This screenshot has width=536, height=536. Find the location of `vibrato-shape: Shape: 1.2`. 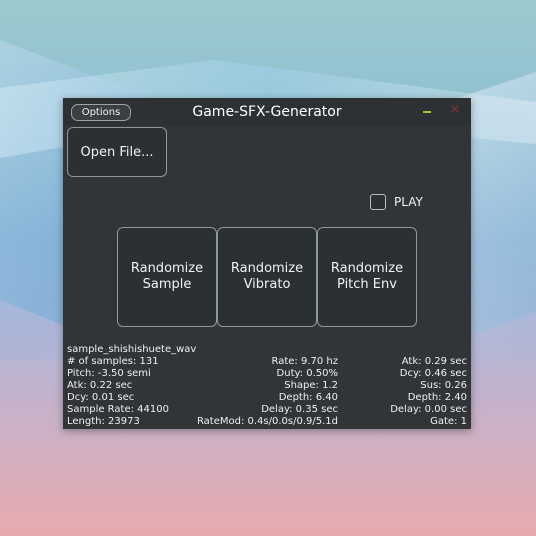

vibrato-shape: Shape: 1.2 is located at coordinates (311, 385).